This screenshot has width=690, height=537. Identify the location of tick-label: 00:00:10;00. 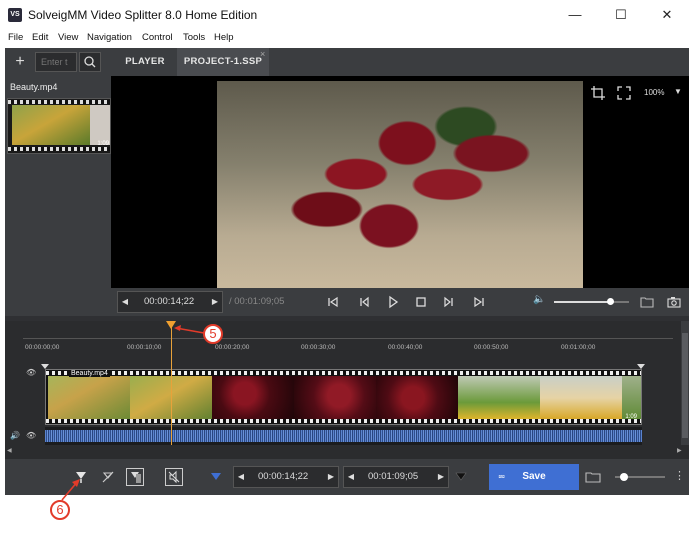
(144, 347).